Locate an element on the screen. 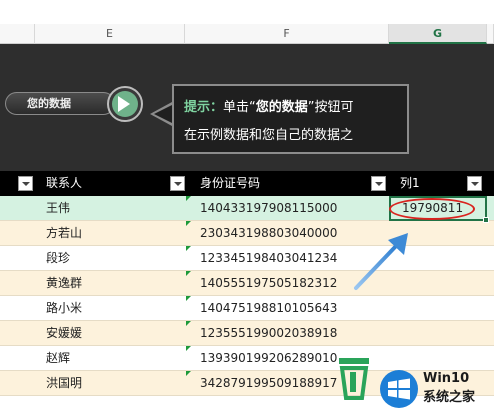 This screenshot has width=494, height=413. column-header-previous is located at coordinates (17, 34).